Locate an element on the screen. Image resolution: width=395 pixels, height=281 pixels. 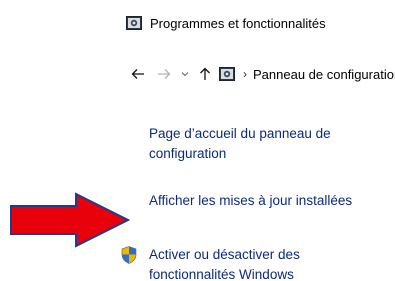
window-title: Programmes et fonctionnalités is located at coordinates (238, 23).